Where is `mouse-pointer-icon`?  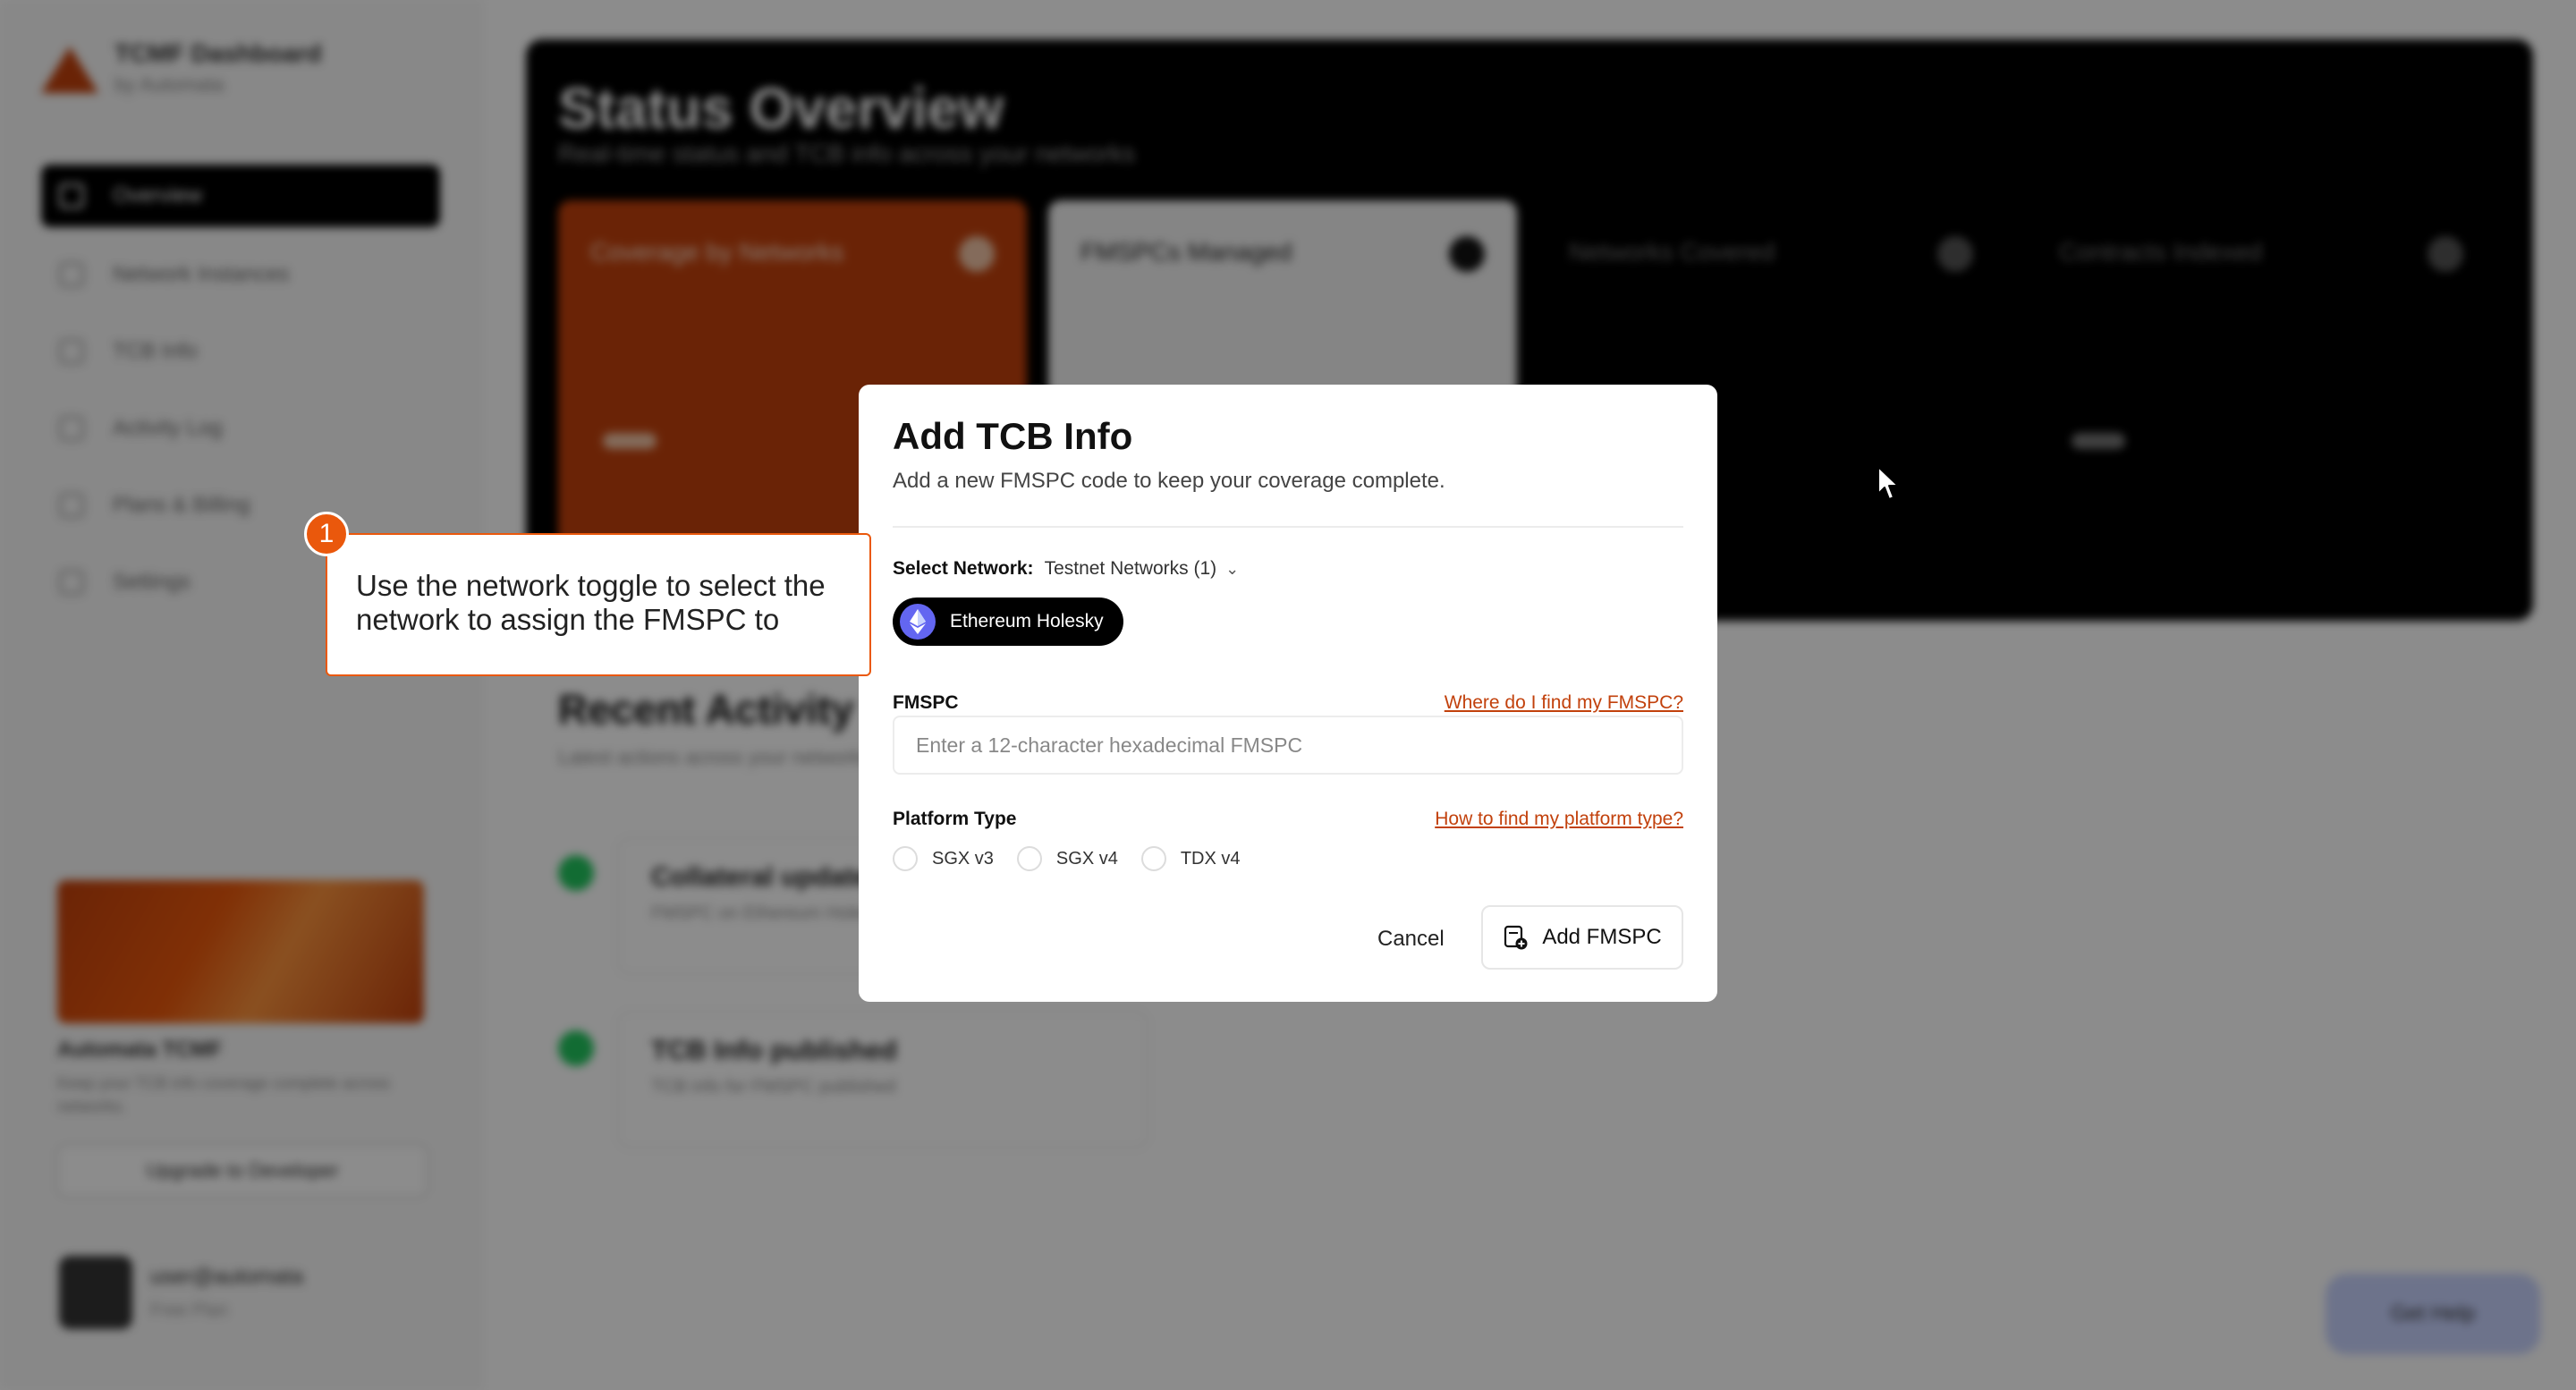 mouse-pointer-icon is located at coordinates (1888, 483).